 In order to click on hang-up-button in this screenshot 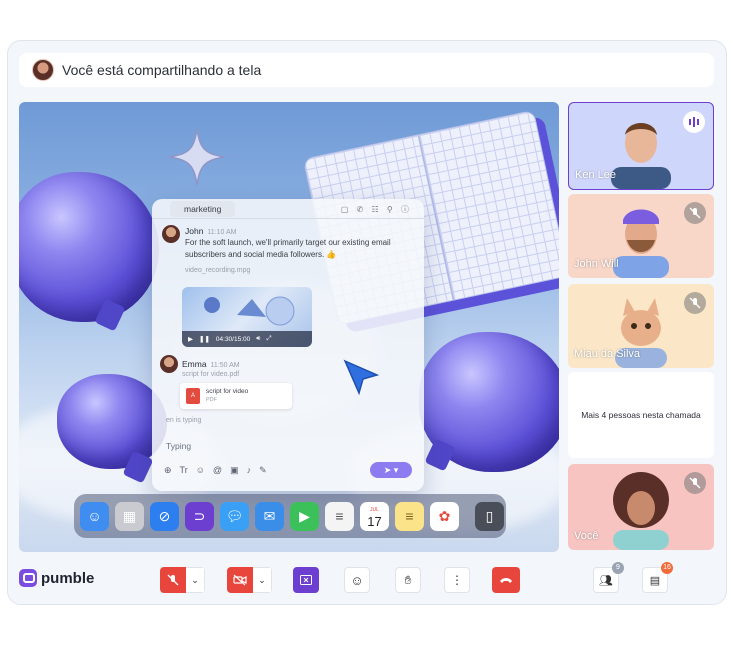, I will do `click(506, 580)`.